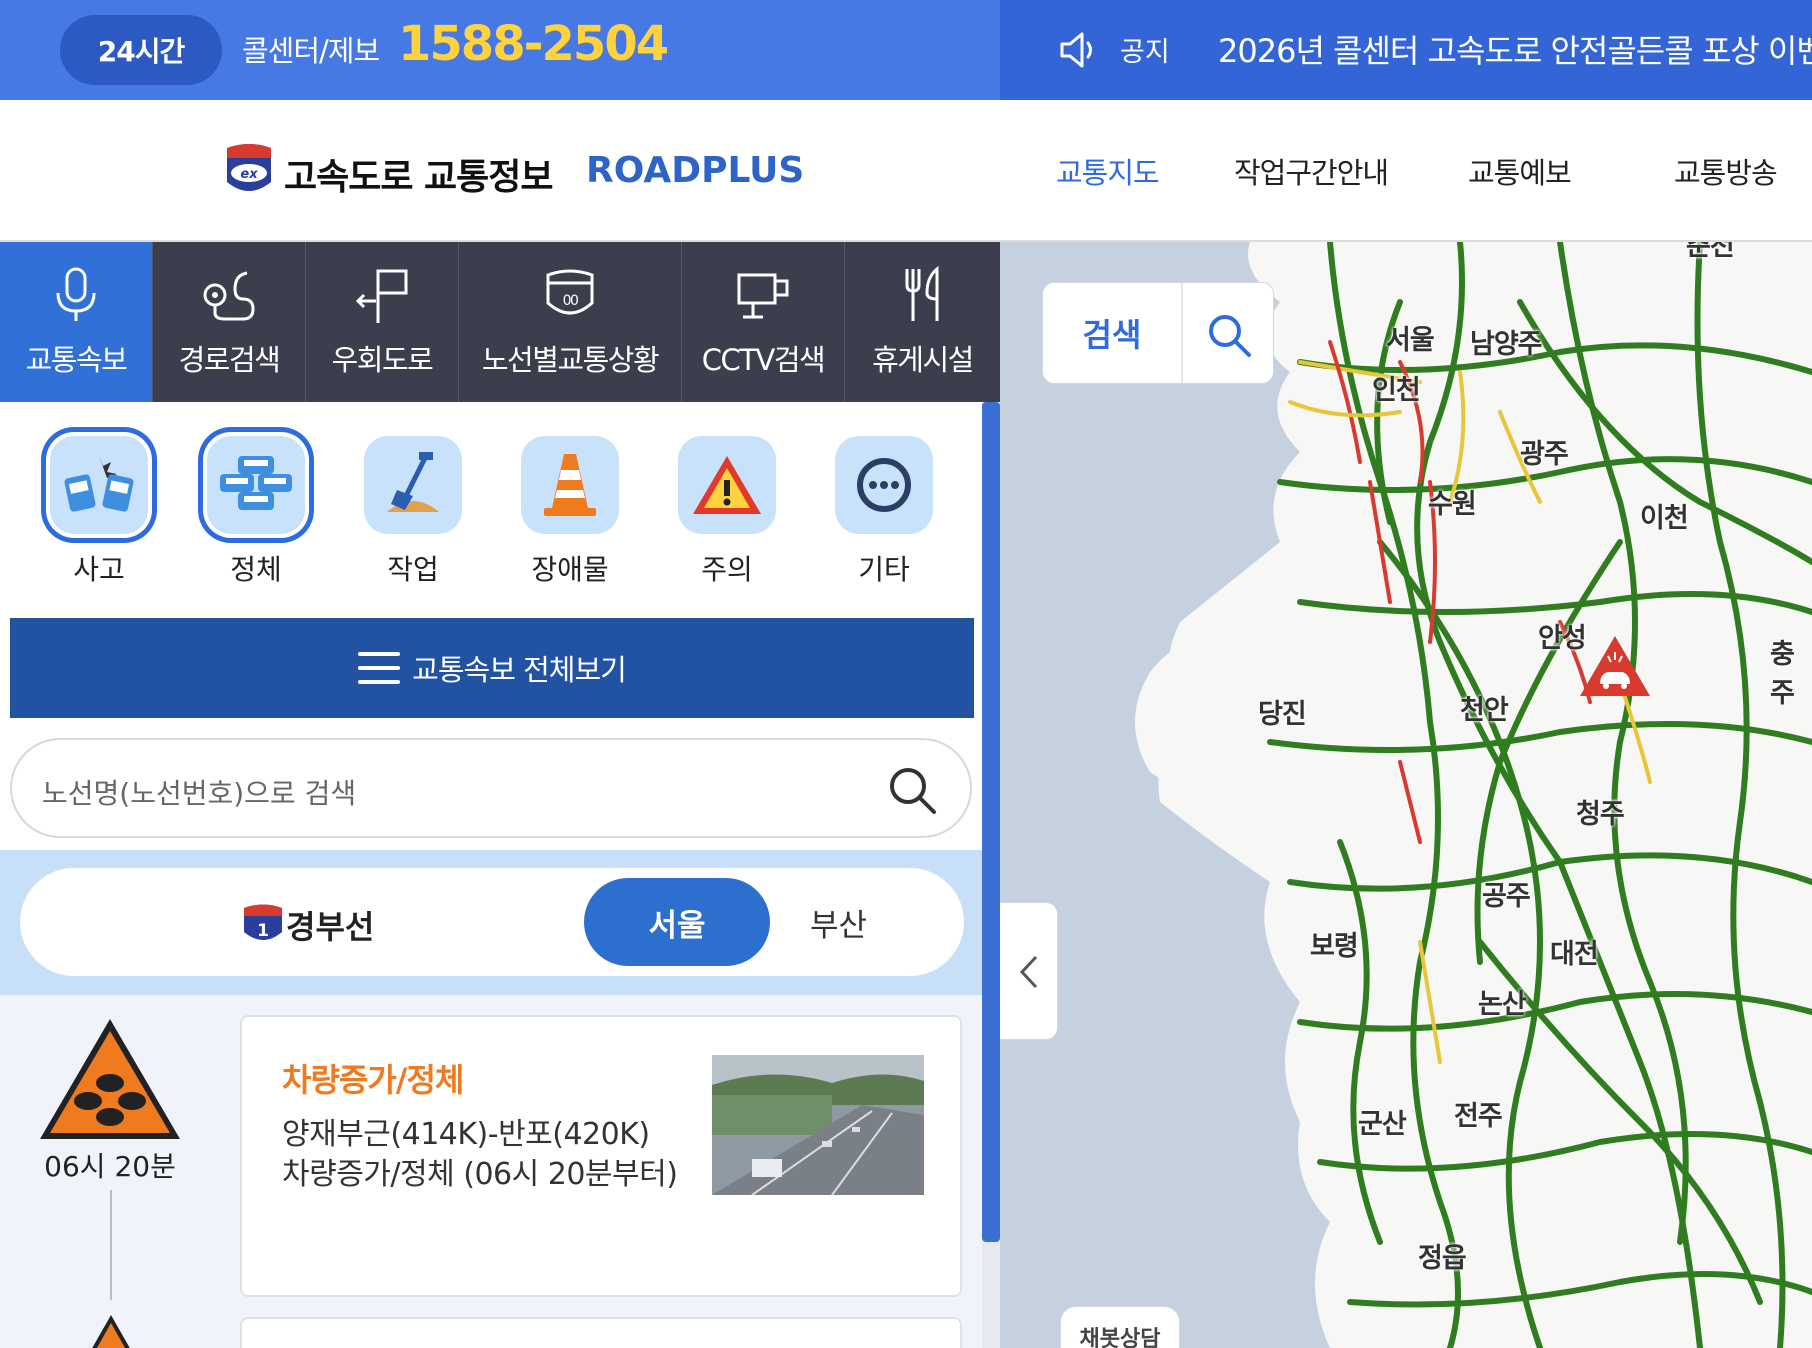  I want to click on accident-marker-icon, so click(1615, 666).